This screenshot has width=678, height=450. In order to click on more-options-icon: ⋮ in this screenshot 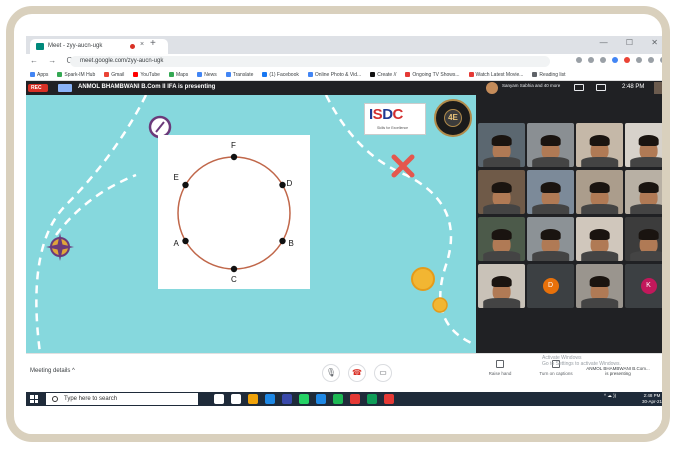, I will do `click(661, 371)`.